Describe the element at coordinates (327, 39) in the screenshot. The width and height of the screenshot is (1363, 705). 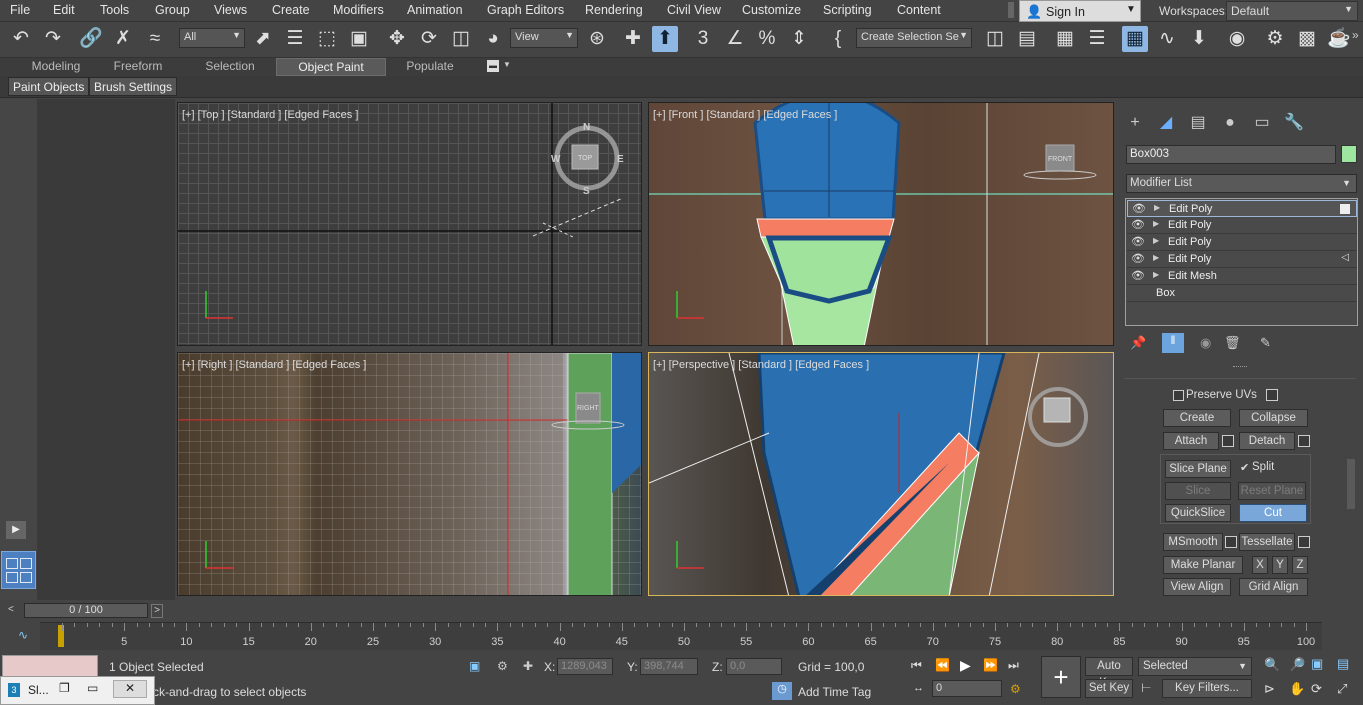
I see `rect-region-icon: ⬚` at that location.